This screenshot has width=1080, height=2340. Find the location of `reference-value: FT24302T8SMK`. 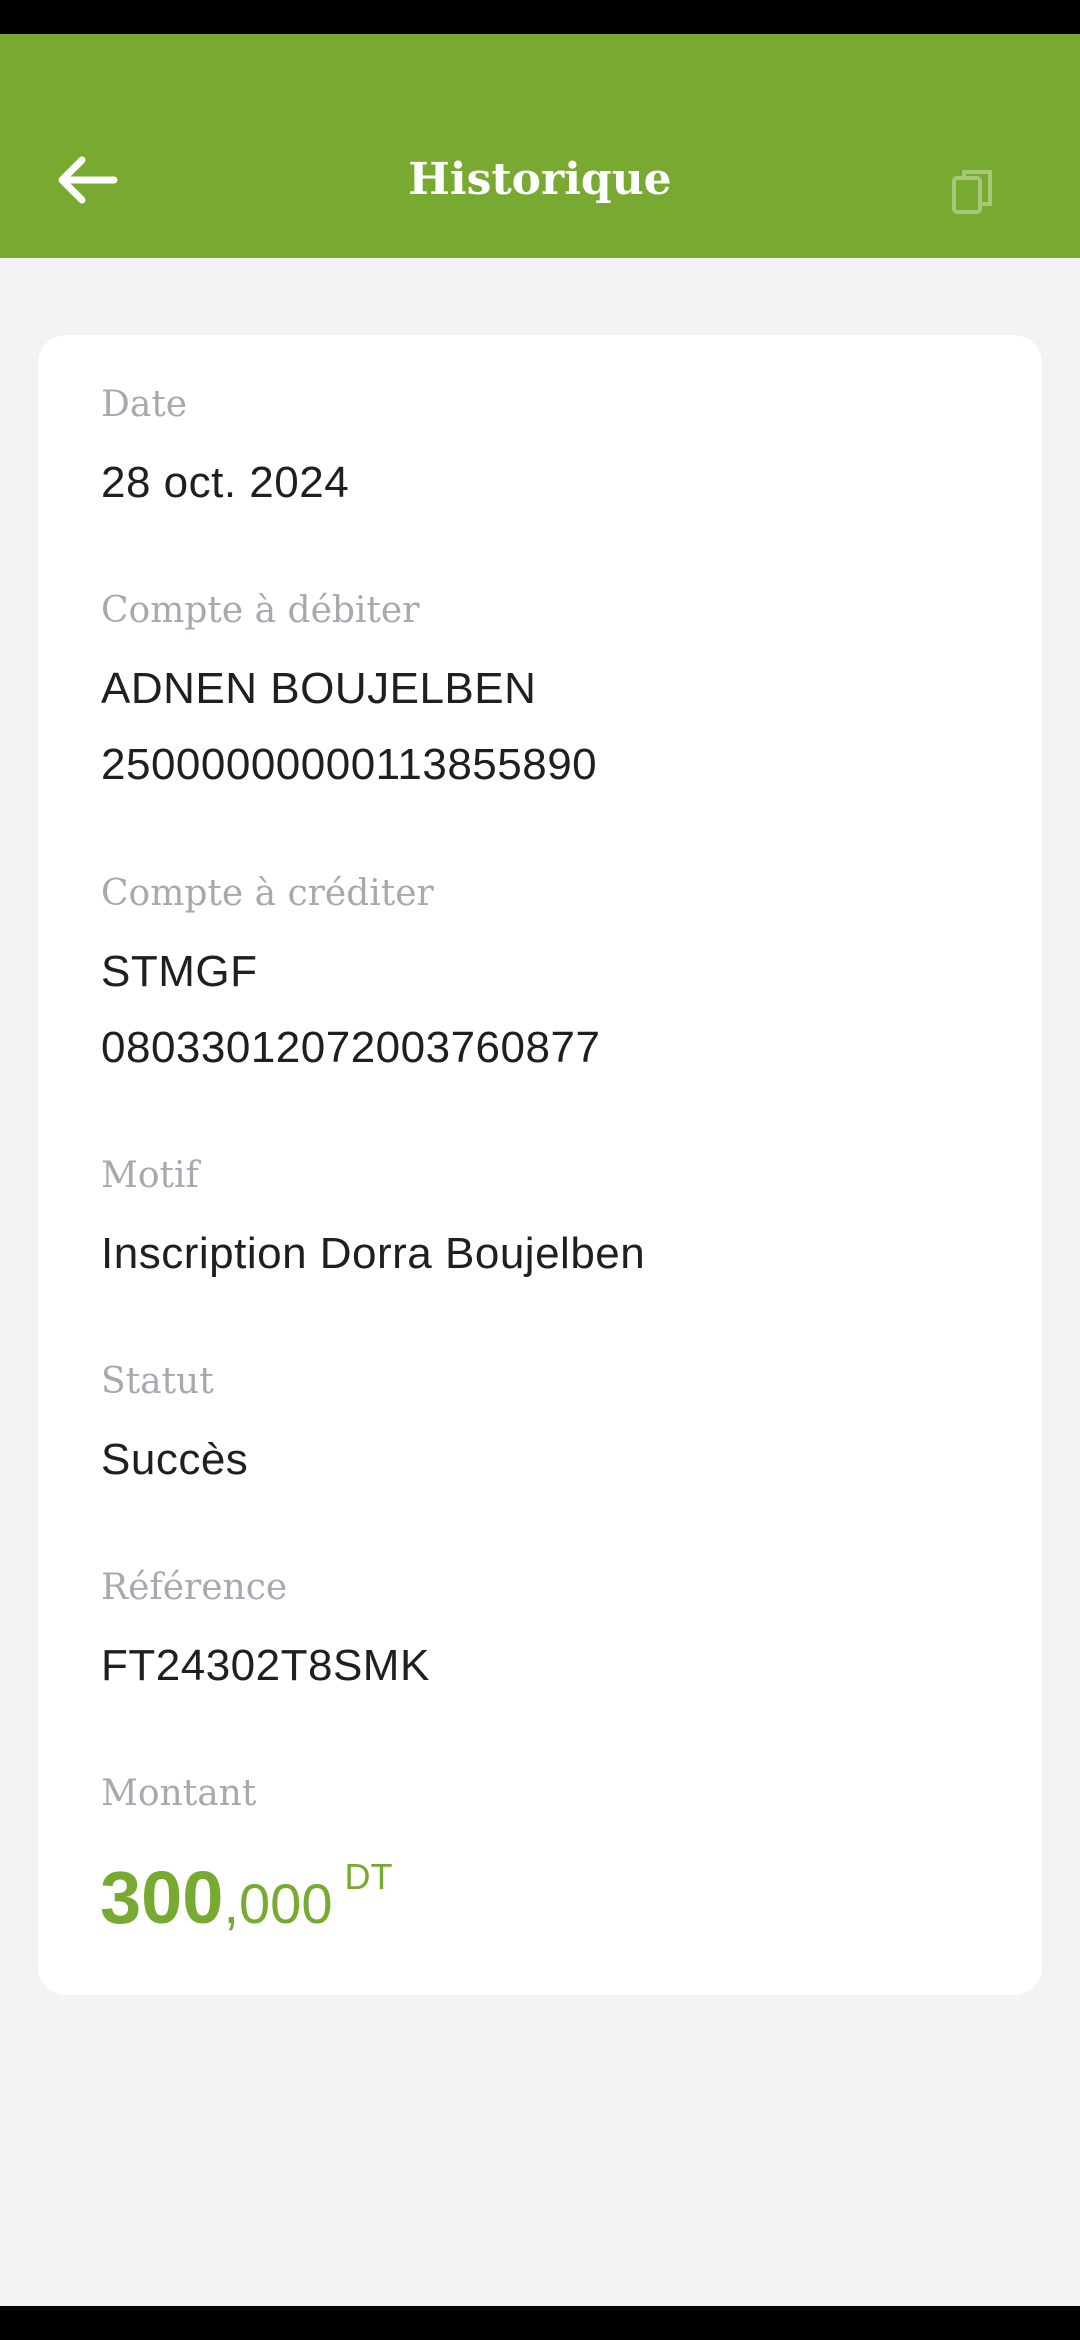

reference-value: FT24302T8SMK is located at coordinates (265, 1665).